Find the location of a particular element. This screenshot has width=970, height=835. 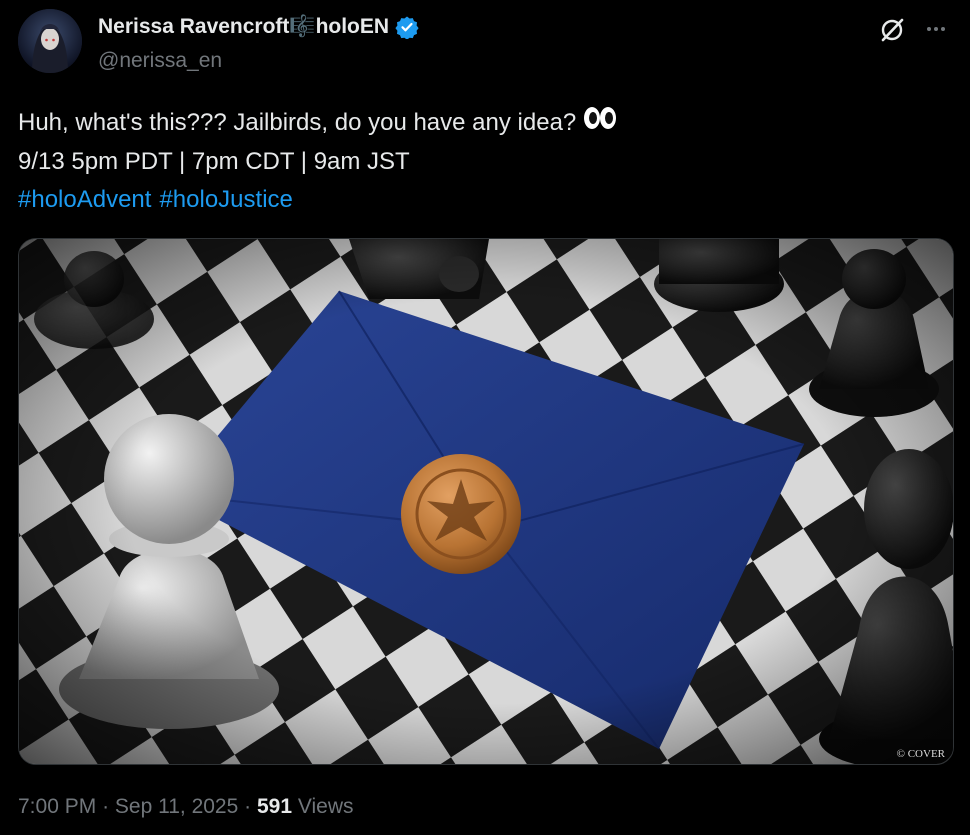

more-icon is located at coordinates (936, 29).